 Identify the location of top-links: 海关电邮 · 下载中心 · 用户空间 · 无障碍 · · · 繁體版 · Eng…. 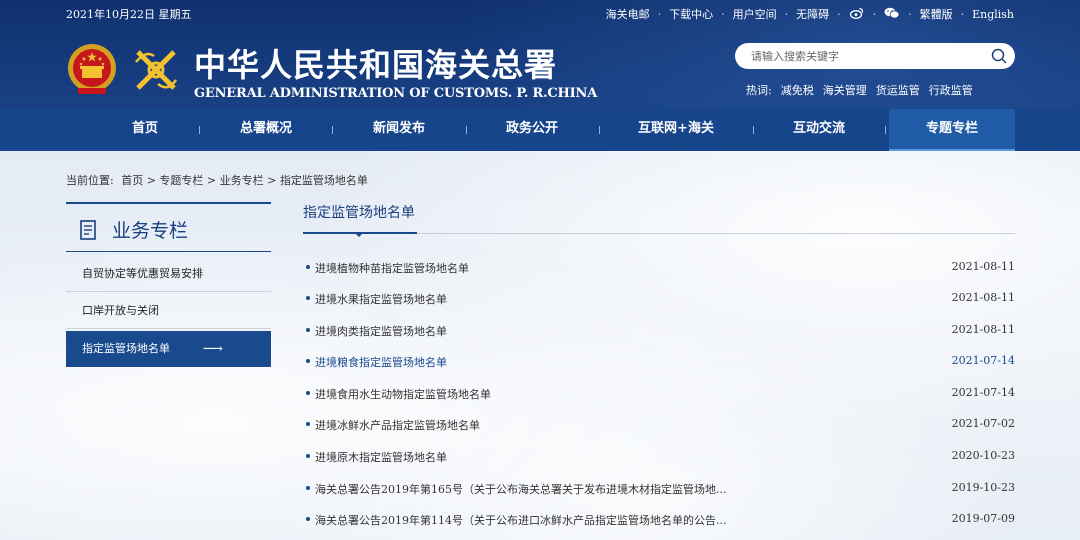
(810, 14).